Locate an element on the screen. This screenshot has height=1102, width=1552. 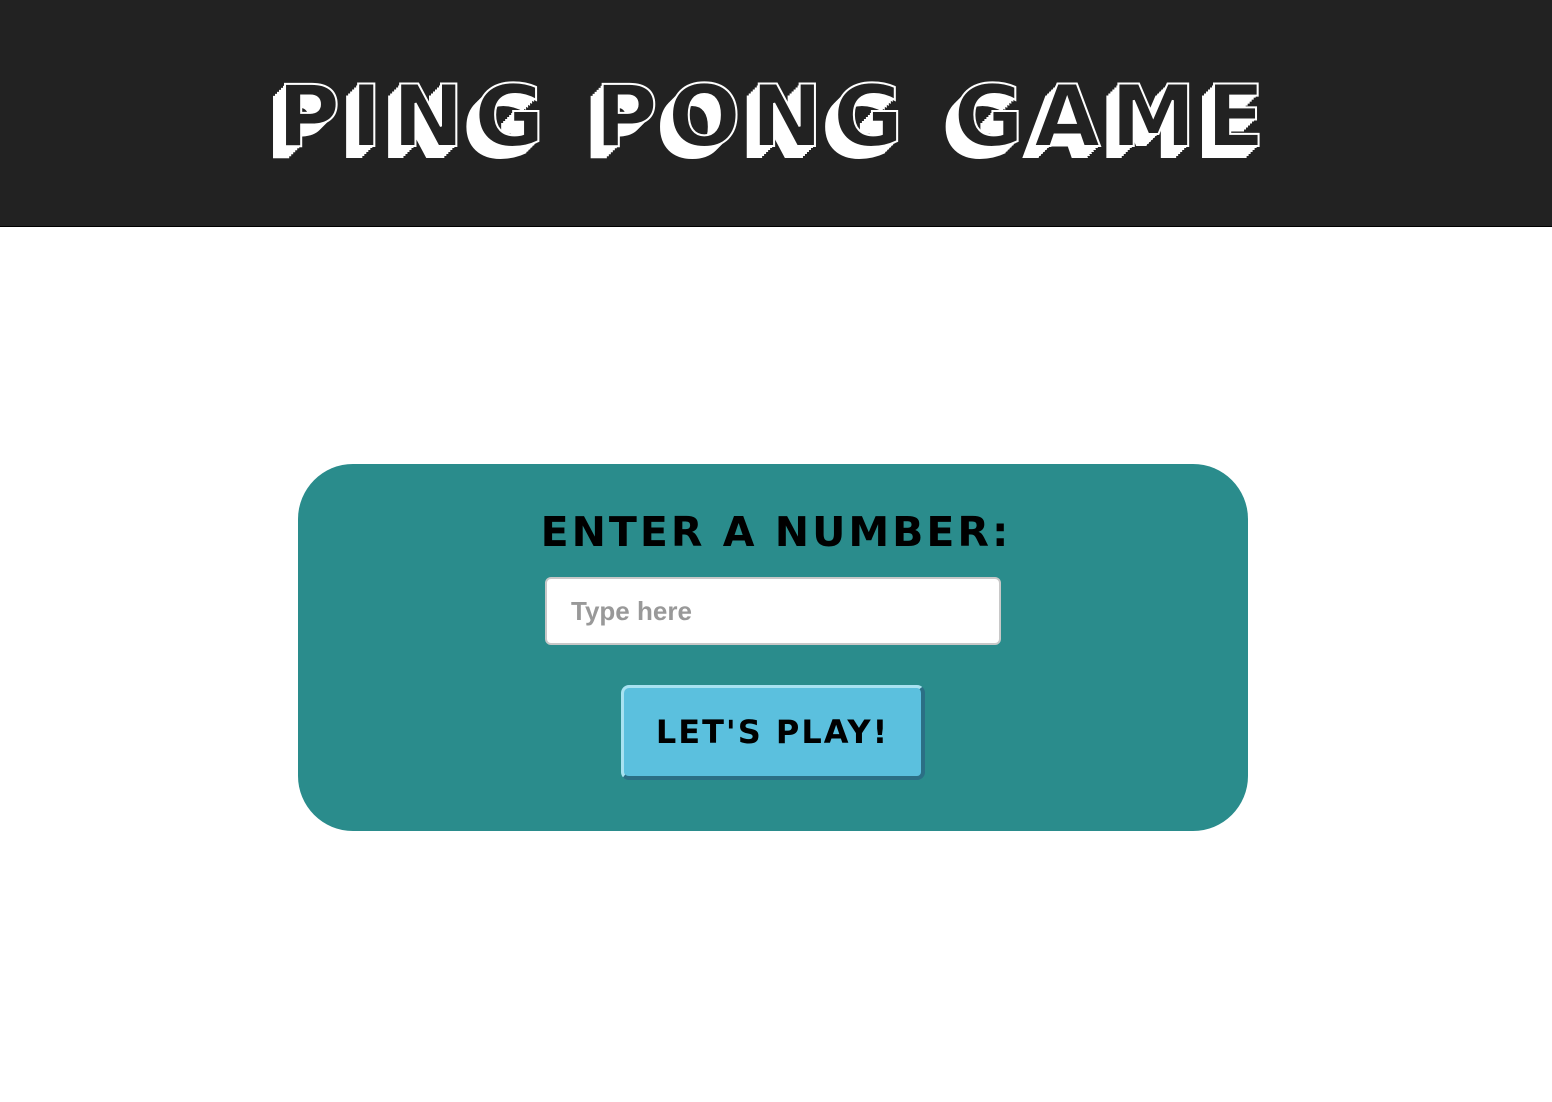
number-prompt-label: ENTER A NUMBER: is located at coordinates (776, 532).